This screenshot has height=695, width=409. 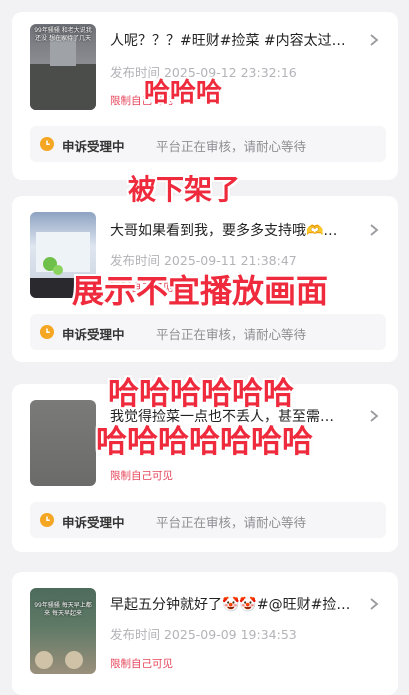 I want to click on overlay-text: 展示不宜播放画面, so click(x=200, y=291).